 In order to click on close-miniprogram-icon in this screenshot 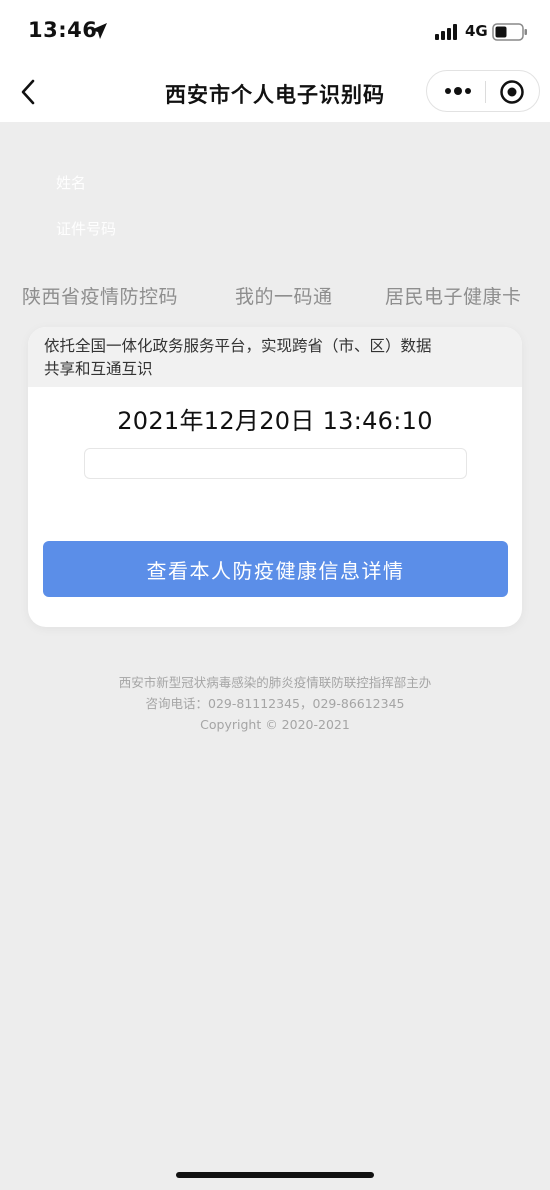, I will do `click(512, 92)`.